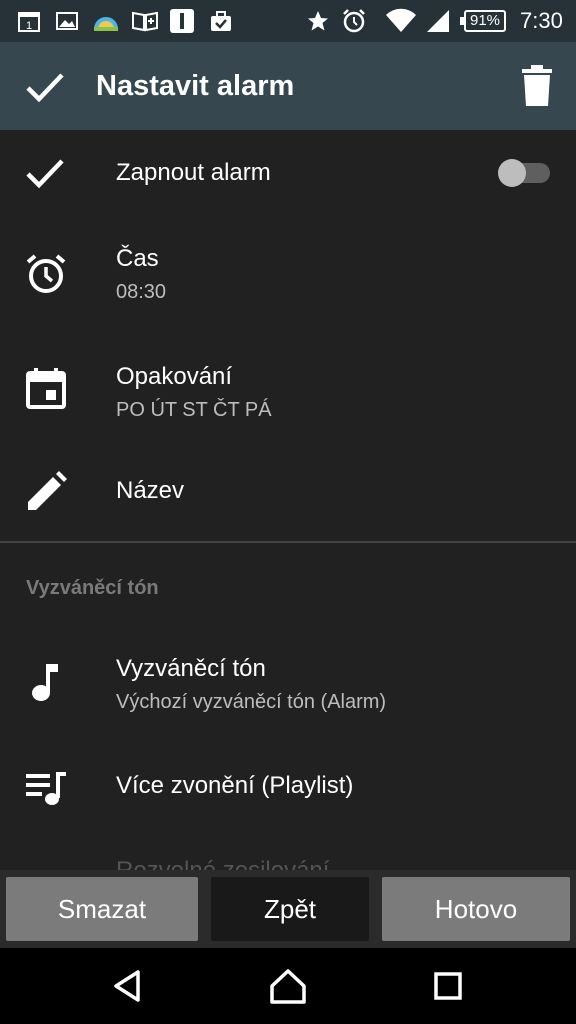 Image resolution: width=576 pixels, height=1024 pixels. What do you see at coordinates (288, 175) in the screenshot?
I see `enable-alarm-row: Zapnout alarm` at bounding box center [288, 175].